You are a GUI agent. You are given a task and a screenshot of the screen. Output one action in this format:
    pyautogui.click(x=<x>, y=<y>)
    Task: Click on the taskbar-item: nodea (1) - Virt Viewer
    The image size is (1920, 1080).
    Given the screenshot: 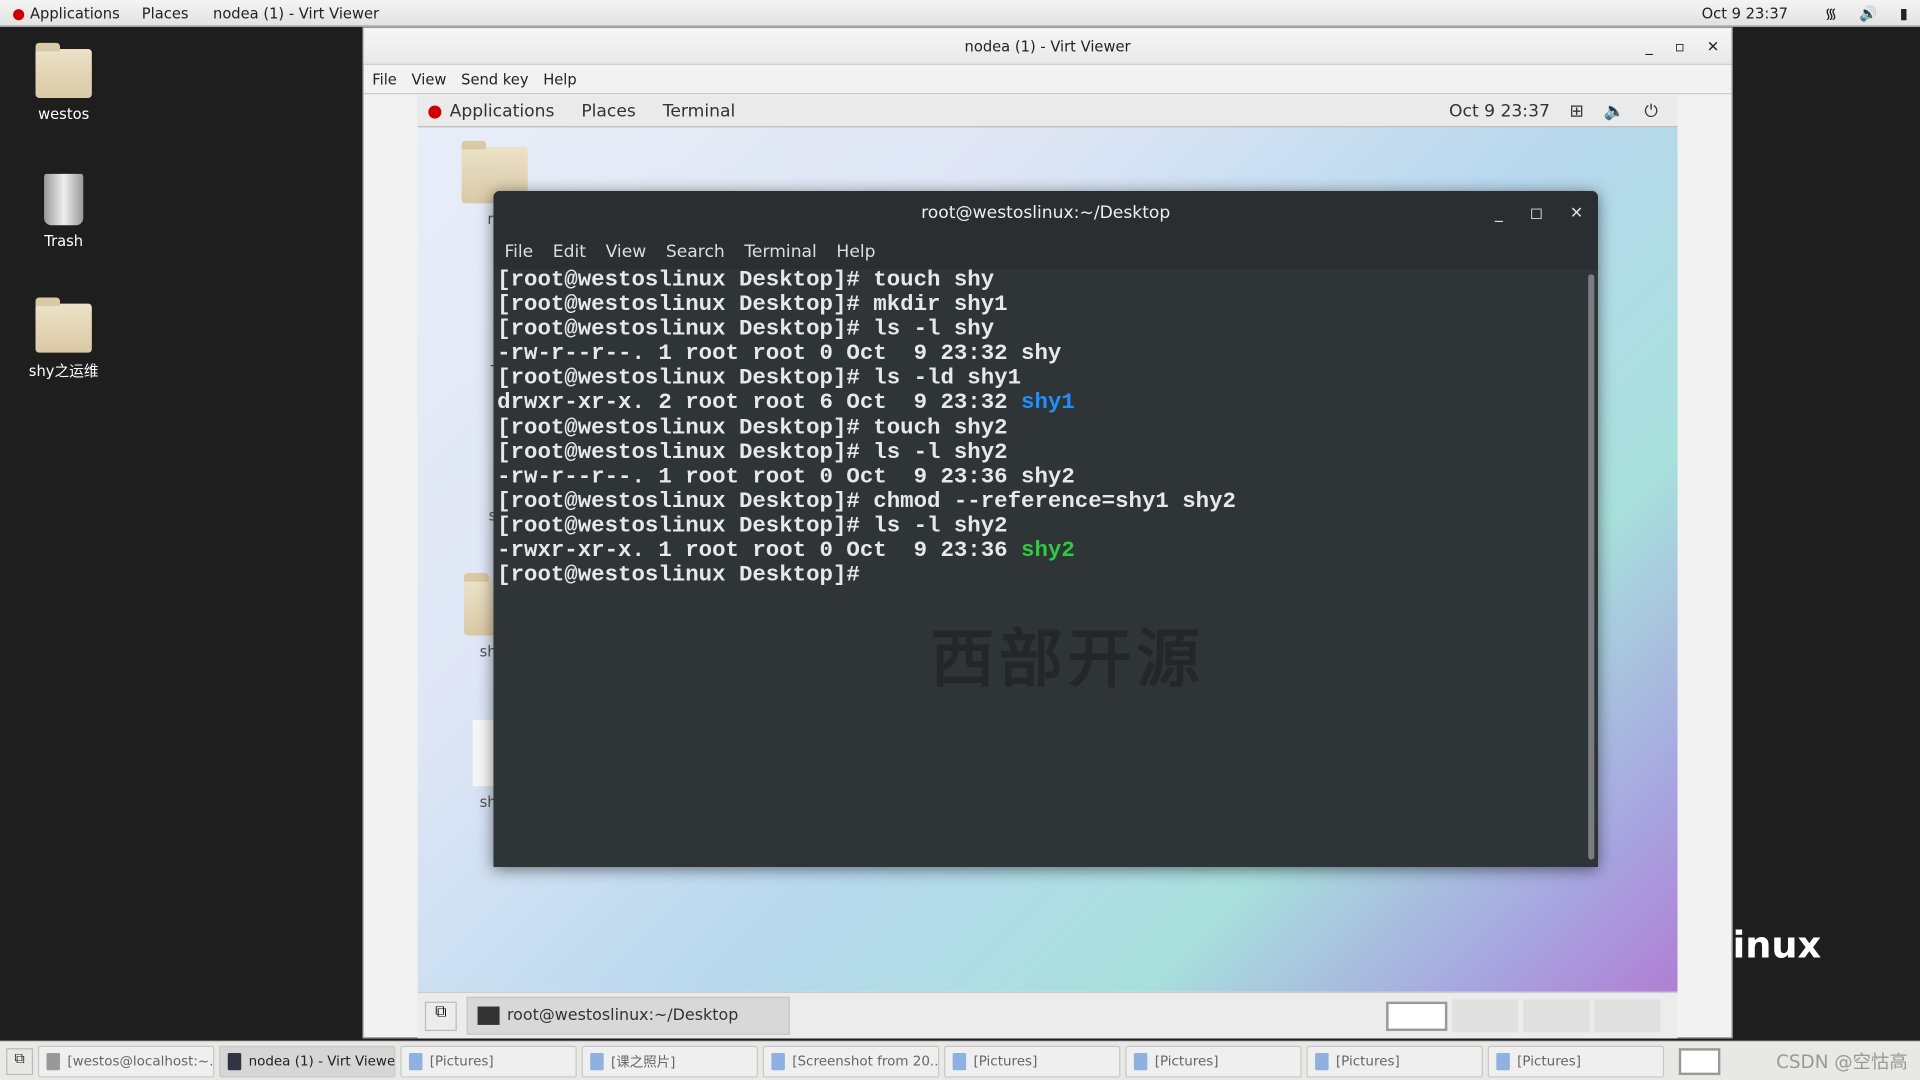 What is the action you would take?
    pyautogui.click(x=307, y=1061)
    